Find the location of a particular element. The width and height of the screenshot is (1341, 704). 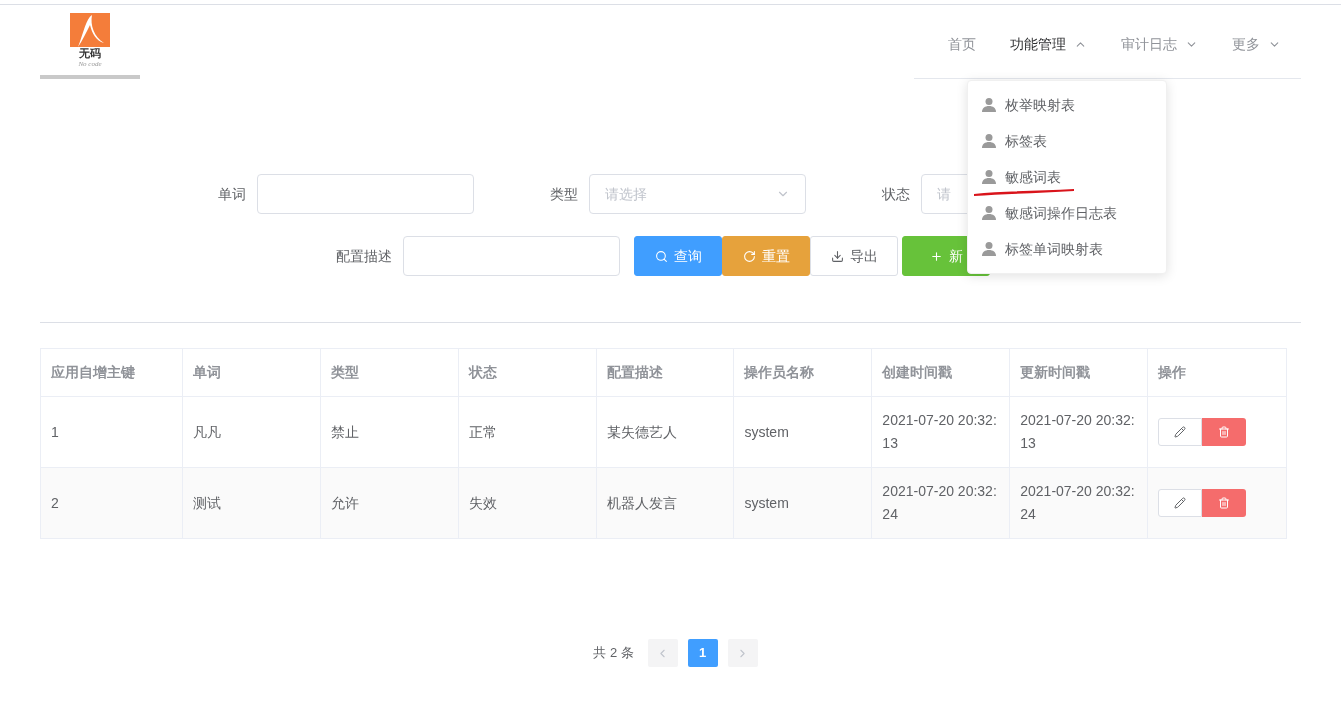

field-label: 单词 is located at coordinates (232, 194).